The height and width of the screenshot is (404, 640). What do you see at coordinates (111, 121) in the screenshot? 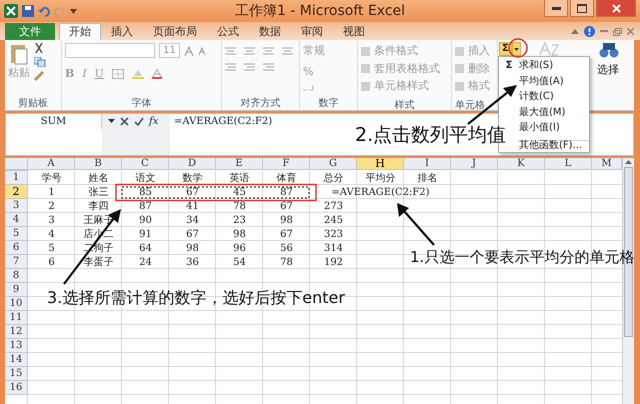
I see `dropdown-icon` at bounding box center [111, 121].